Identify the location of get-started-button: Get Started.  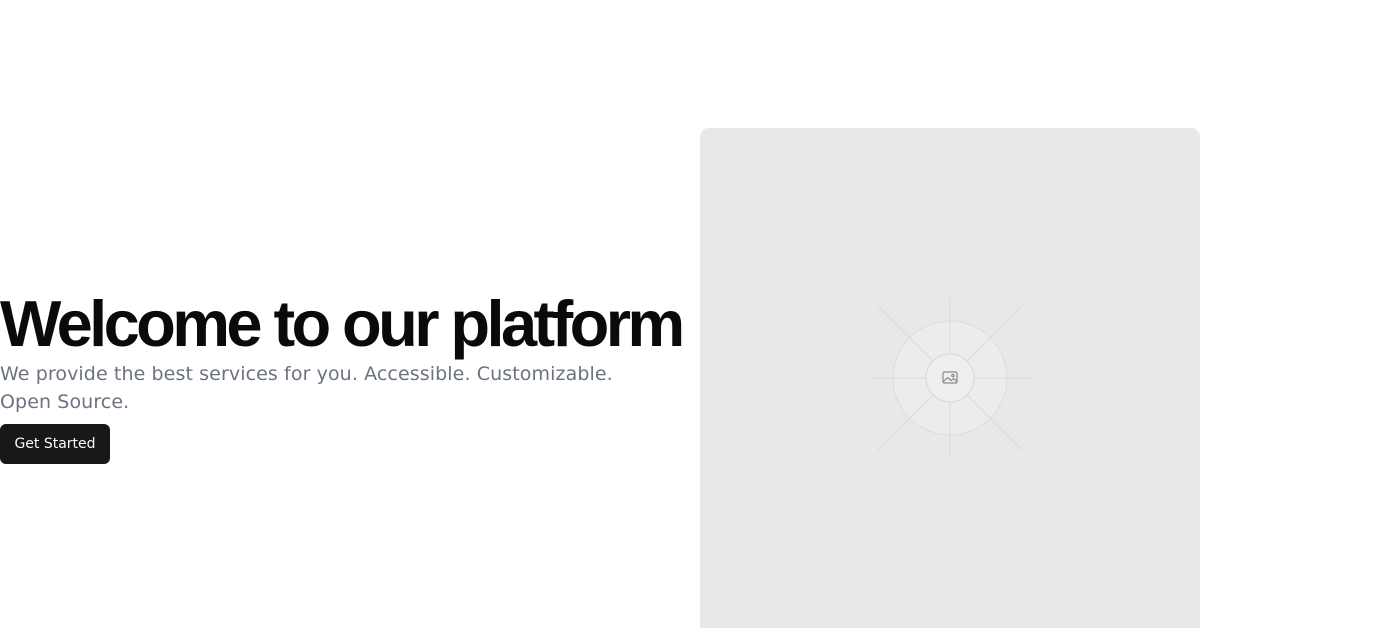
(55, 444).